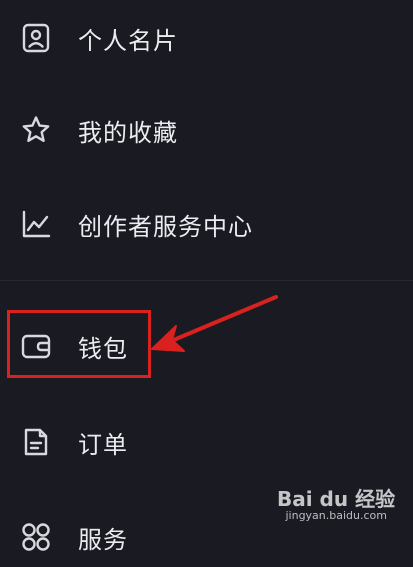  I want to click on watermark-url: jingyan.baidu.com, so click(336, 515).